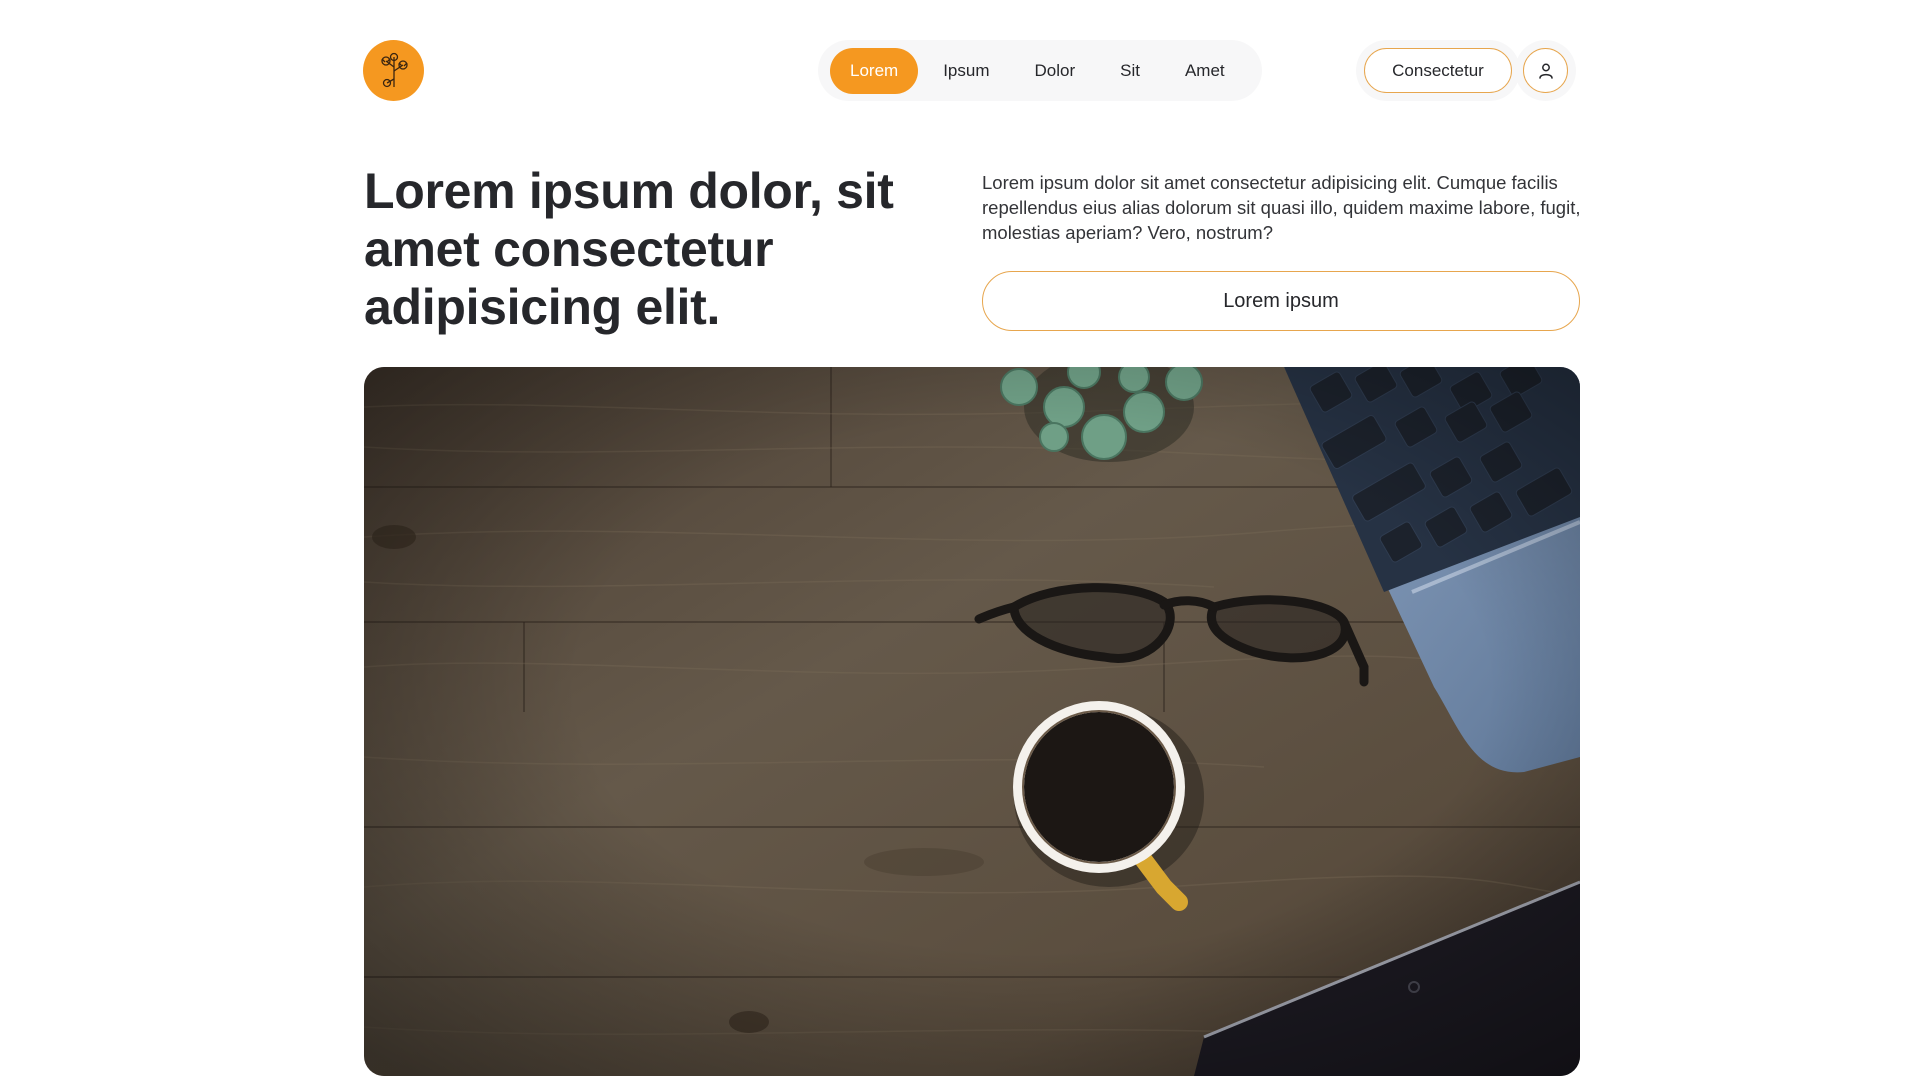  I want to click on main-nav: Lorem Ipsum Dolor Sit Amet, so click(1040, 70).